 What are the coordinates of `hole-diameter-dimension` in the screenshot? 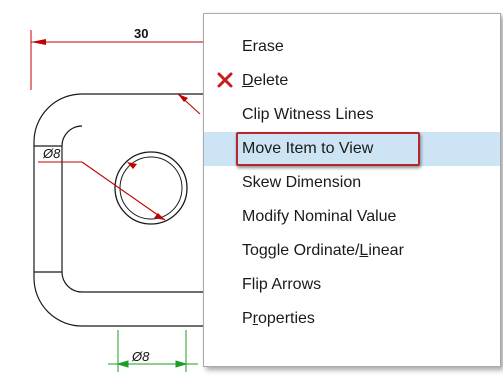 It's located at (102, 191).